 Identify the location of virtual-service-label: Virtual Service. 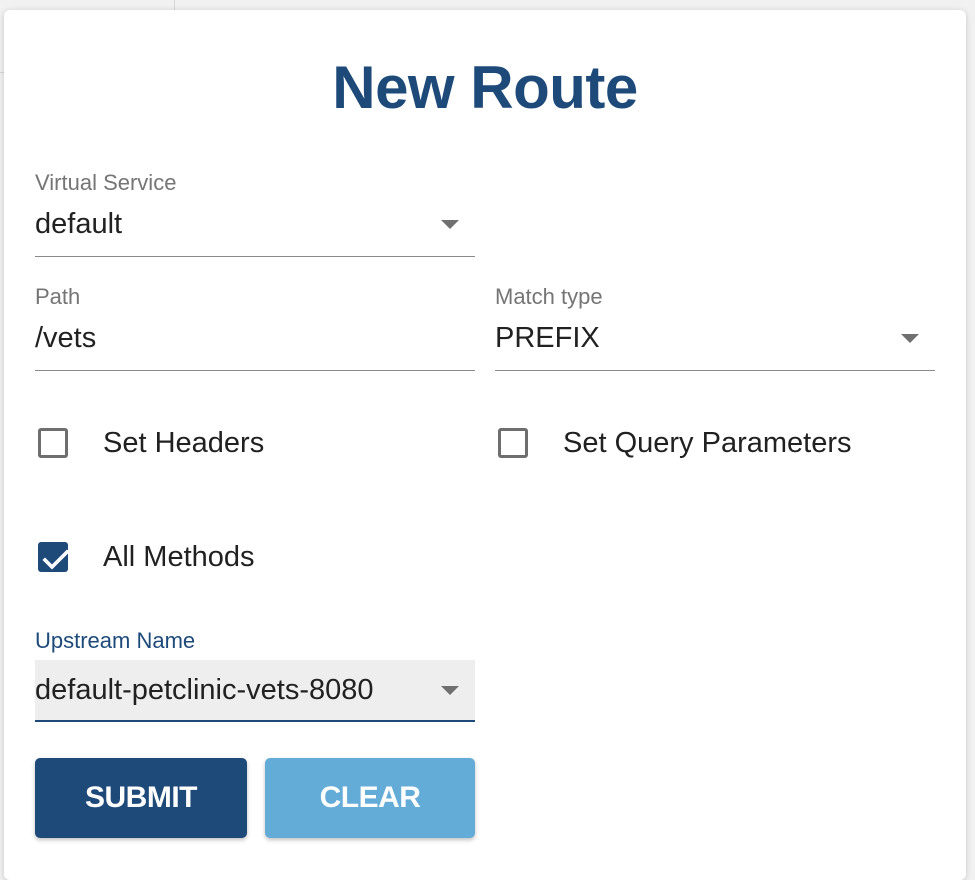
(106, 182).